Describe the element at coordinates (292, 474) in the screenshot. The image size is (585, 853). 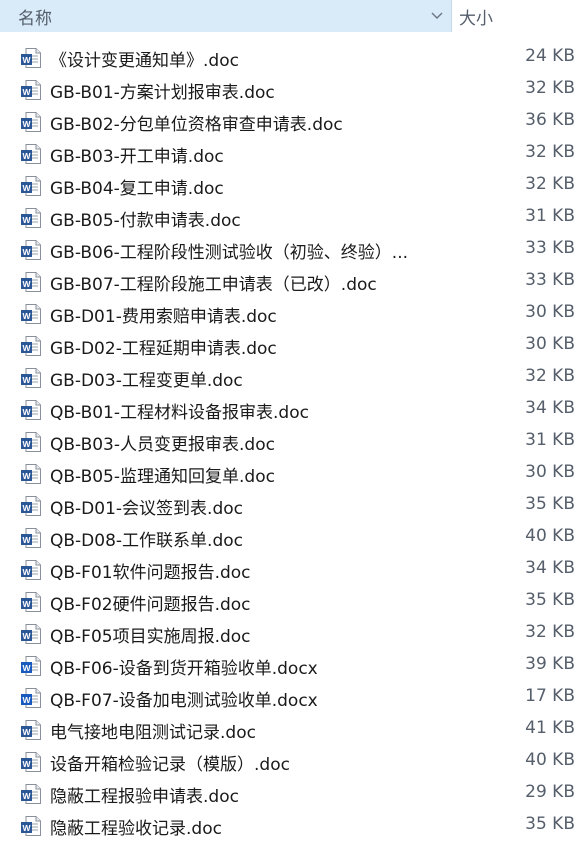
I see `file-row: W QB-B05-监理通知回复单.doc 30 KB` at that location.